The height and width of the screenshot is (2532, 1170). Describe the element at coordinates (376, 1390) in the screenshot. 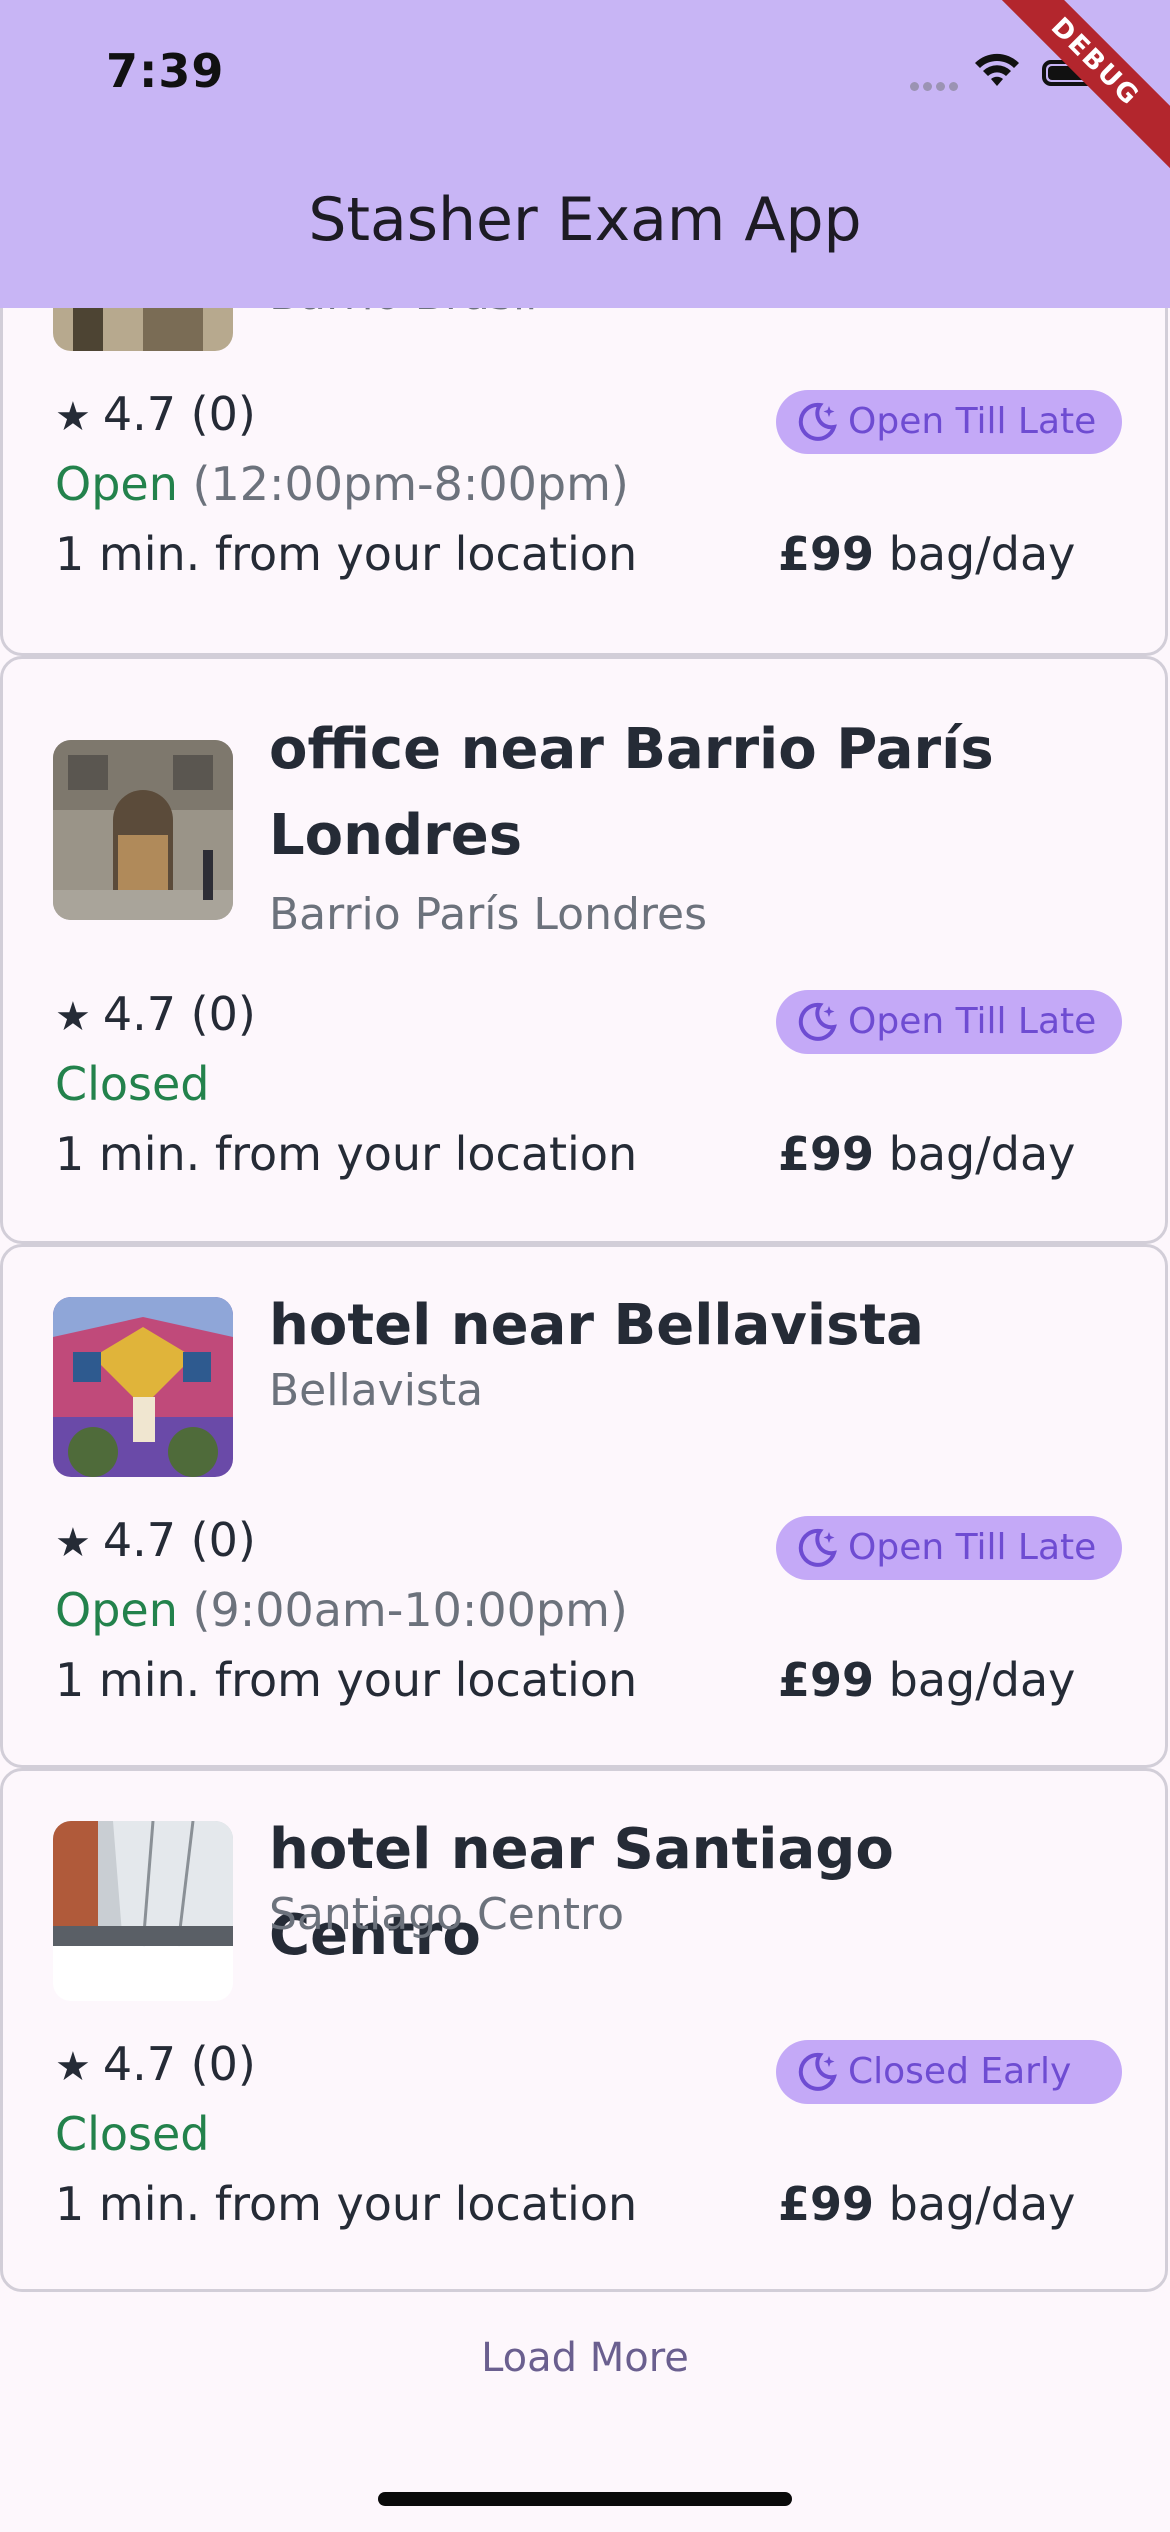

I see `listing-area: Bellavista` at that location.